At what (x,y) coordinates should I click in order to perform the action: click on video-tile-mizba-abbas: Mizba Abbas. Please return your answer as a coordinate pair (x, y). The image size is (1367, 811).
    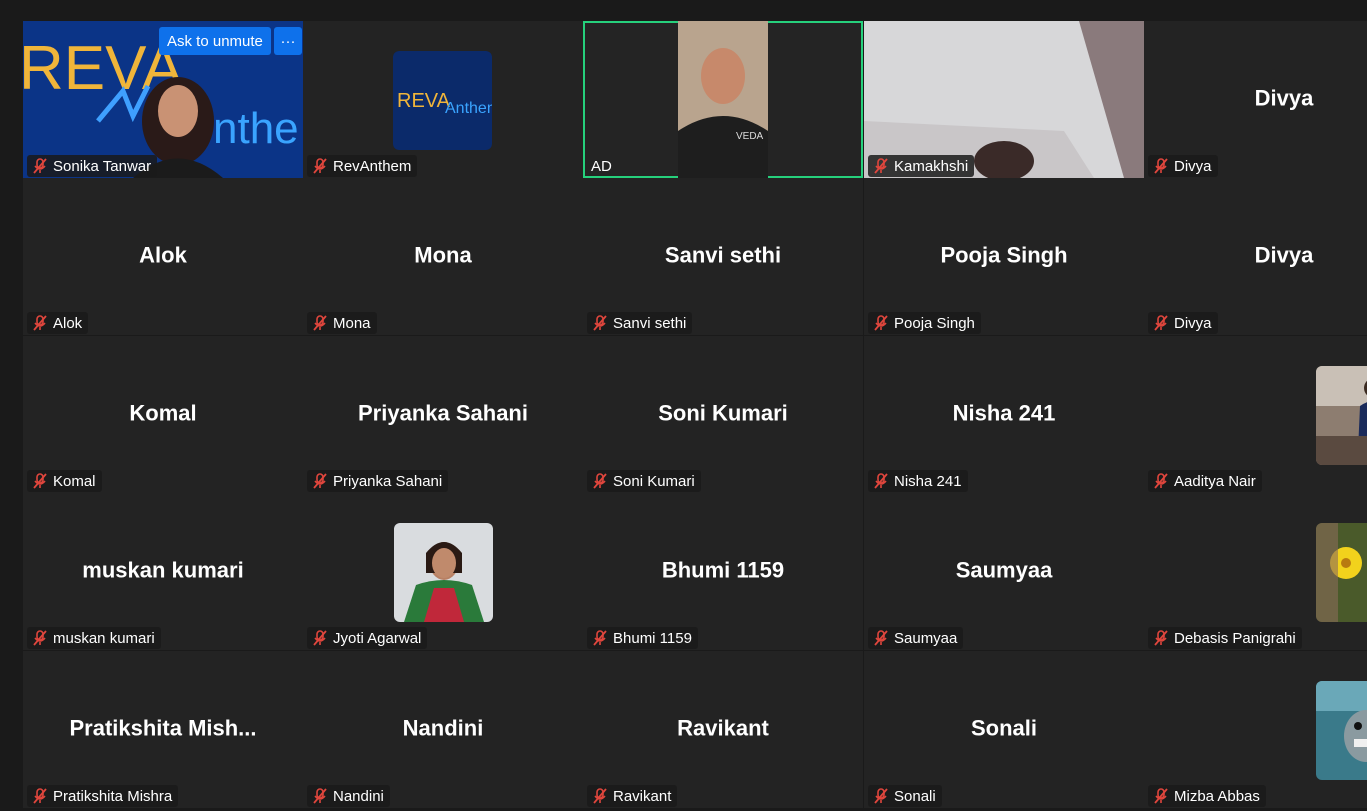
    Looking at the image, I should click on (1255, 729).